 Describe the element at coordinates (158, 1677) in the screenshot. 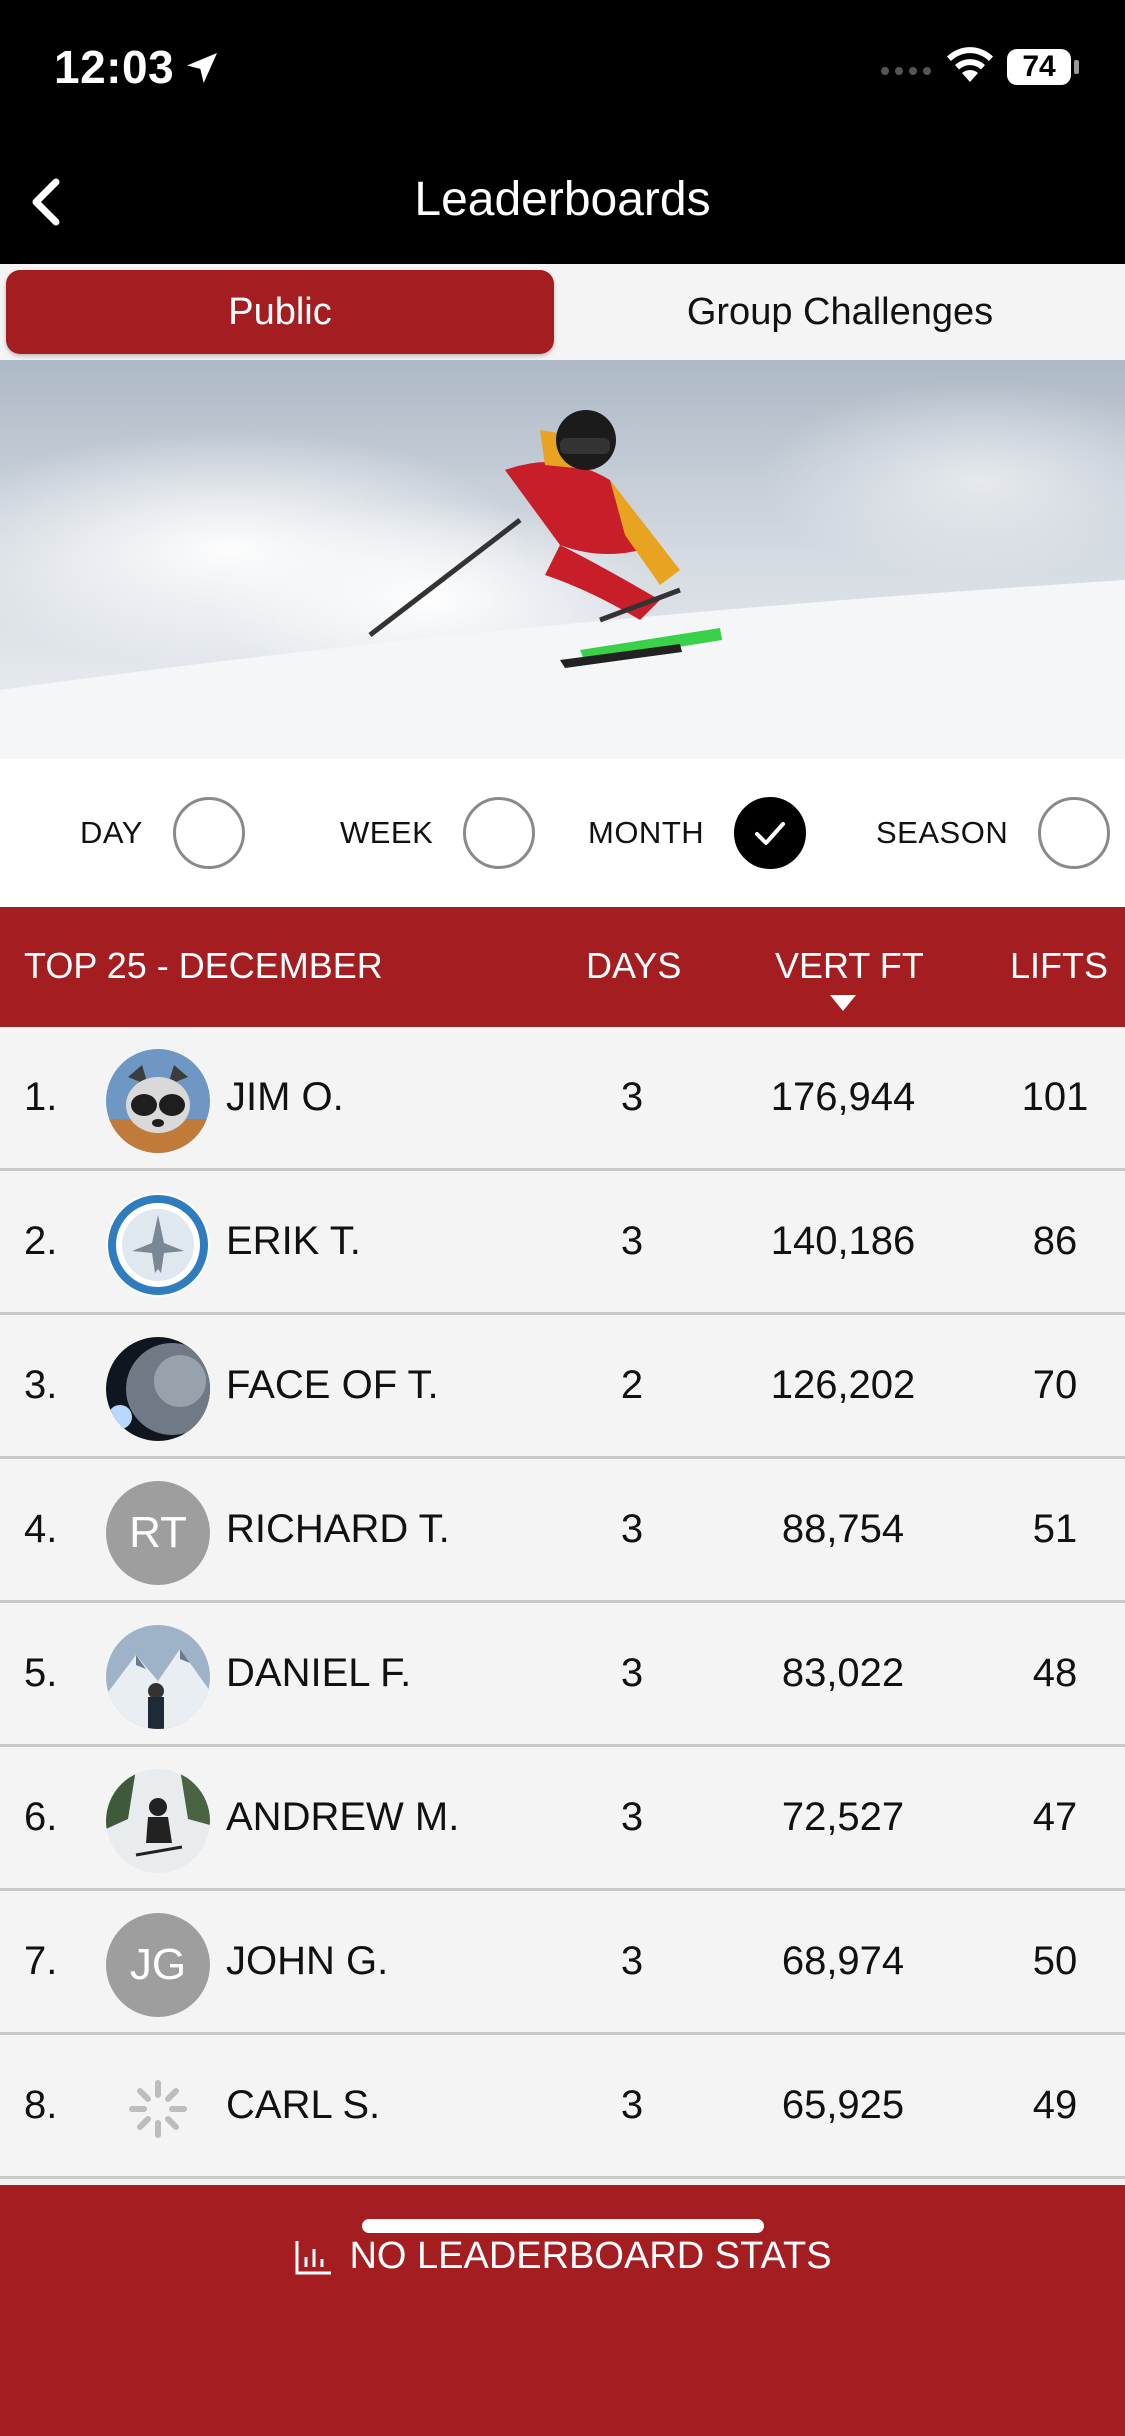

I see `mountain-avatar` at that location.